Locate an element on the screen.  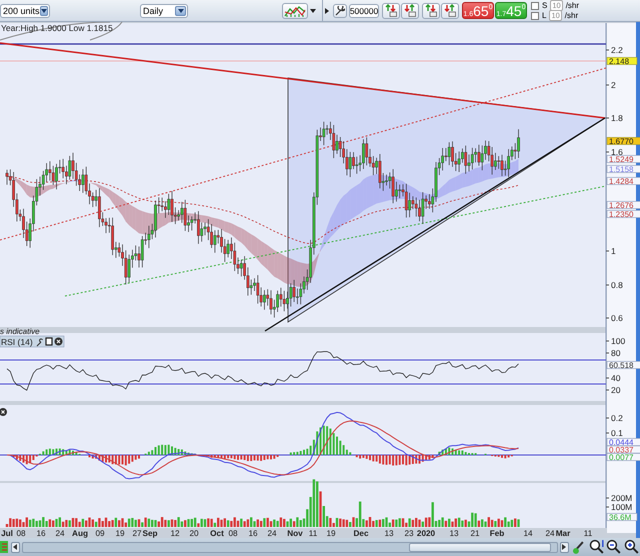
value-tag: 1.4284 is located at coordinates (623, 181).